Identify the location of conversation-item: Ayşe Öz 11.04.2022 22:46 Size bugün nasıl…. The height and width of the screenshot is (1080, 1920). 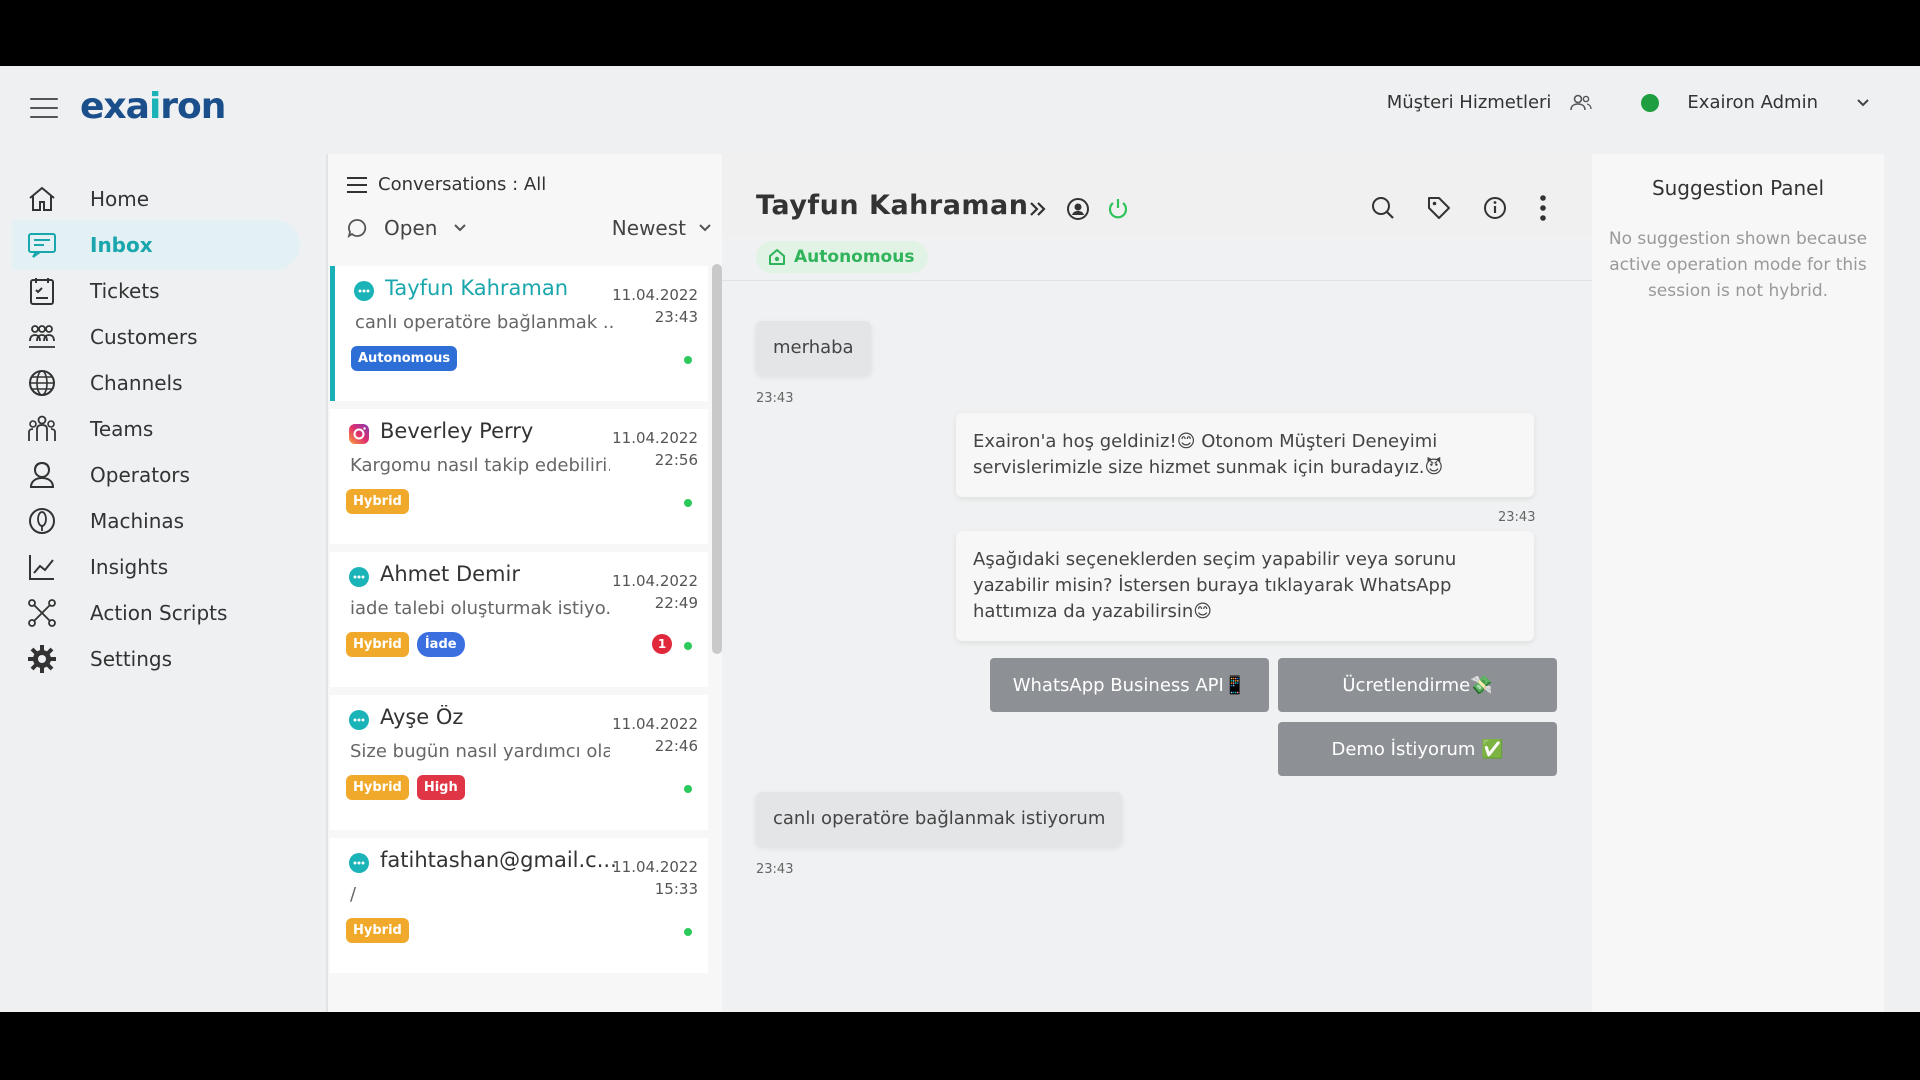
(519, 762).